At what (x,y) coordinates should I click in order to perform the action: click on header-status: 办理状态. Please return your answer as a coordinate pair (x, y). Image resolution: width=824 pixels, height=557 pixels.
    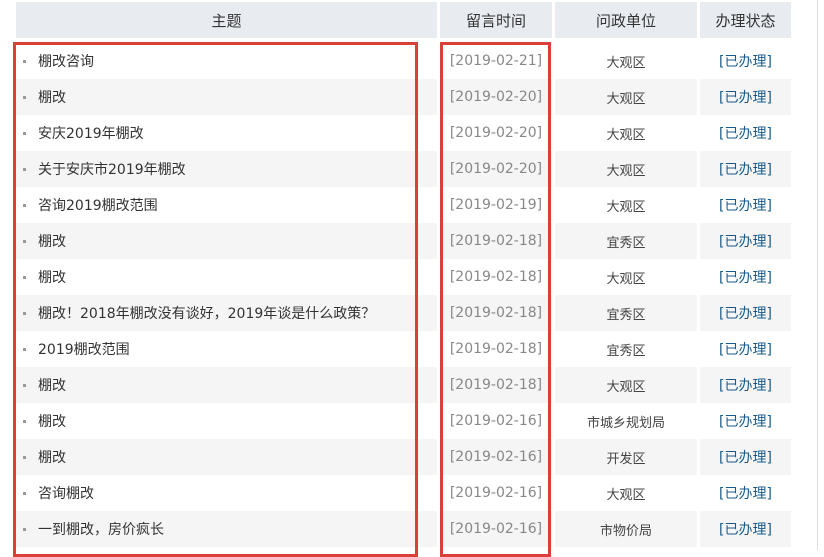
    Looking at the image, I should click on (745, 20).